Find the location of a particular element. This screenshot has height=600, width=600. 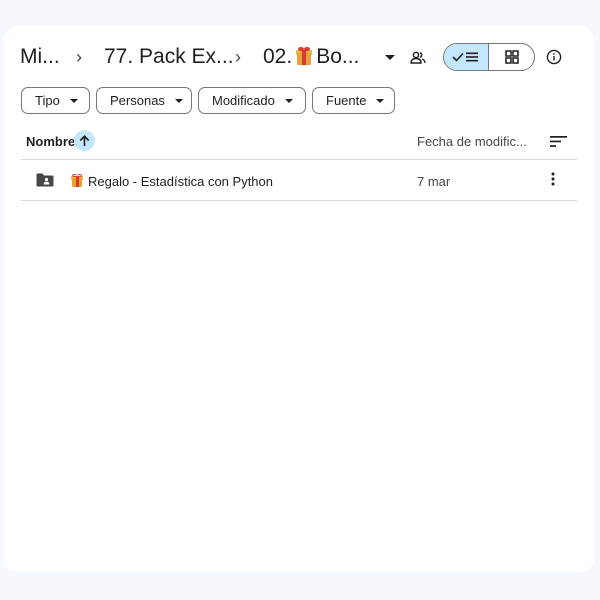

filter-chip-label: Personas is located at coordinates (137, 100).